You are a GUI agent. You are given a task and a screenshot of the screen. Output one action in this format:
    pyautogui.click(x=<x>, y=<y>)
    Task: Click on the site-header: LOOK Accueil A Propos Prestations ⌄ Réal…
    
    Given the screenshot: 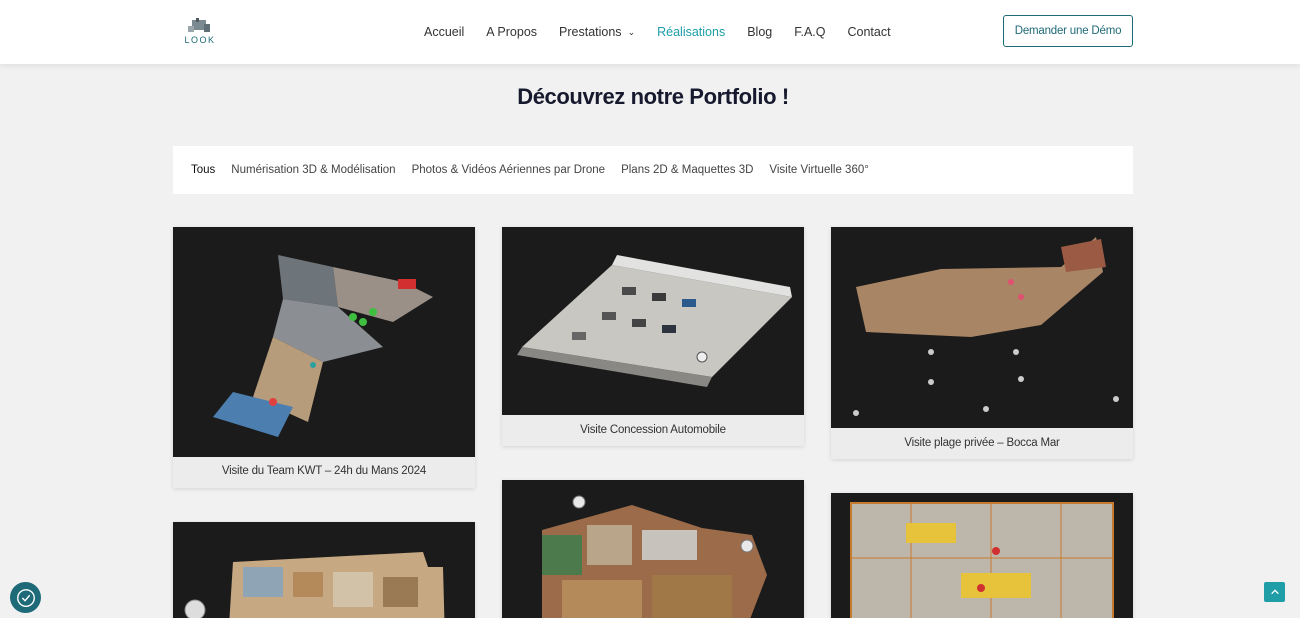 What is the action you would take?
    pyautogui.click(x=650, y=32)
    